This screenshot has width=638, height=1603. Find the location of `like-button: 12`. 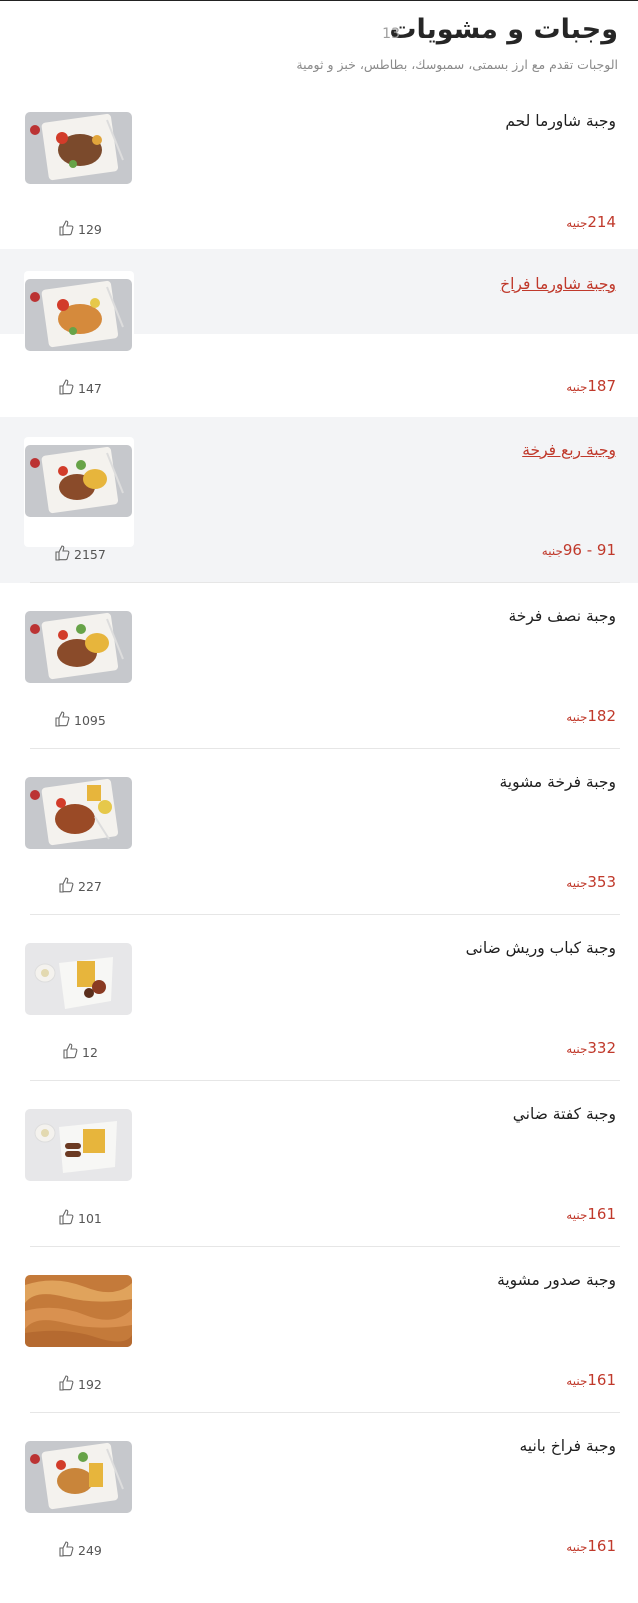

like-button: 12 is located at coordinates (80, 1052).